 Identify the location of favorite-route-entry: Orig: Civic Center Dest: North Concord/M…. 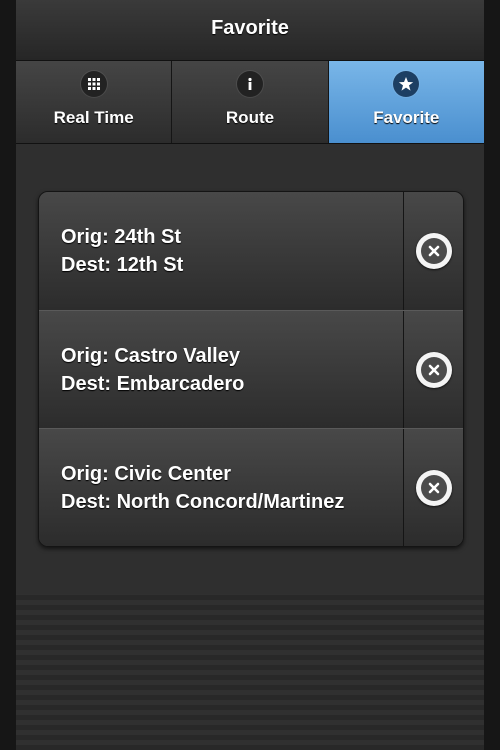
(221, 487).